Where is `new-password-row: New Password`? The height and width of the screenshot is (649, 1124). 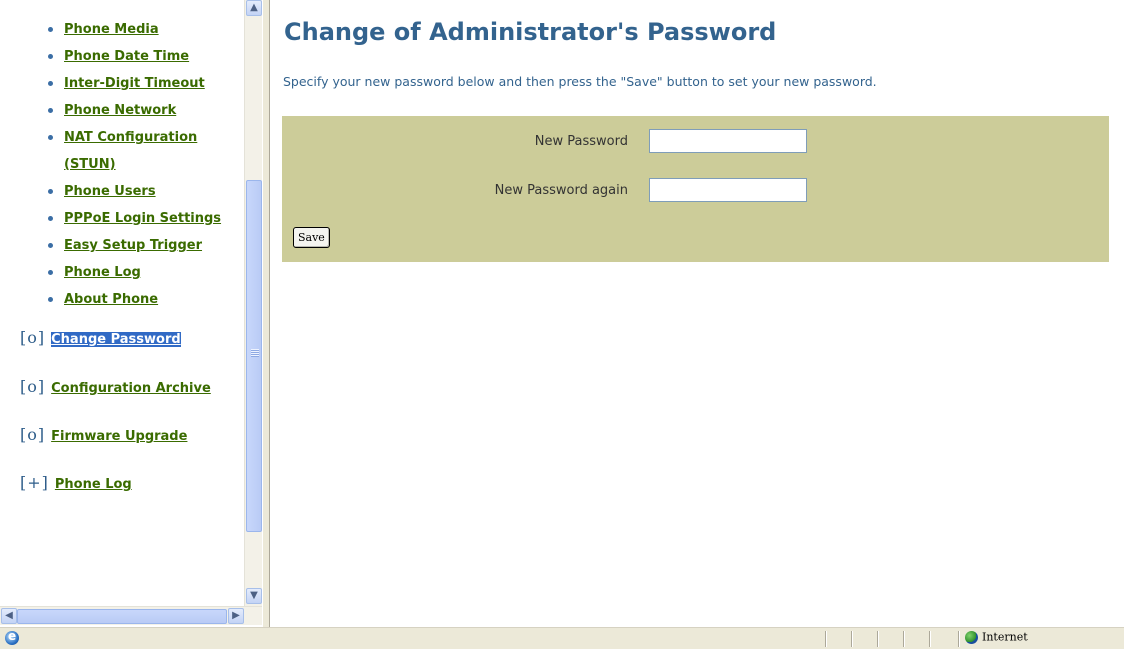
new-password-row: New Password is located at coordinates (695, 142).